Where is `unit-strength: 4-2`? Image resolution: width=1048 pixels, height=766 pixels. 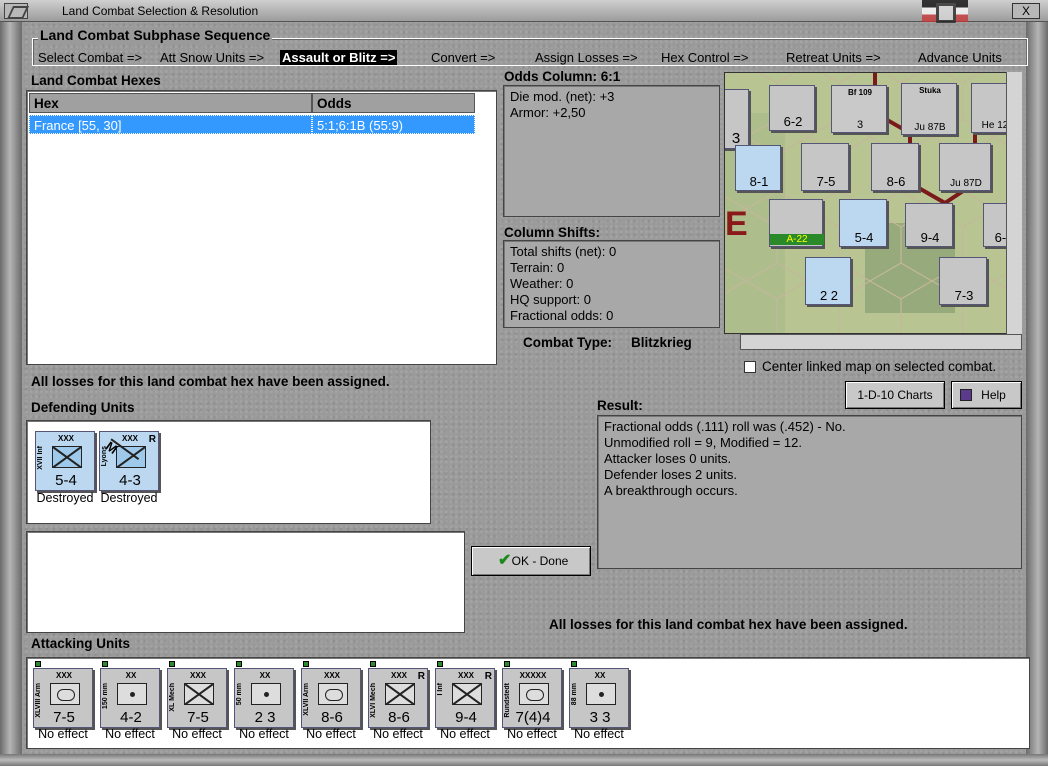 unit-strength: 4-2 is located at coordinates (131, 717).